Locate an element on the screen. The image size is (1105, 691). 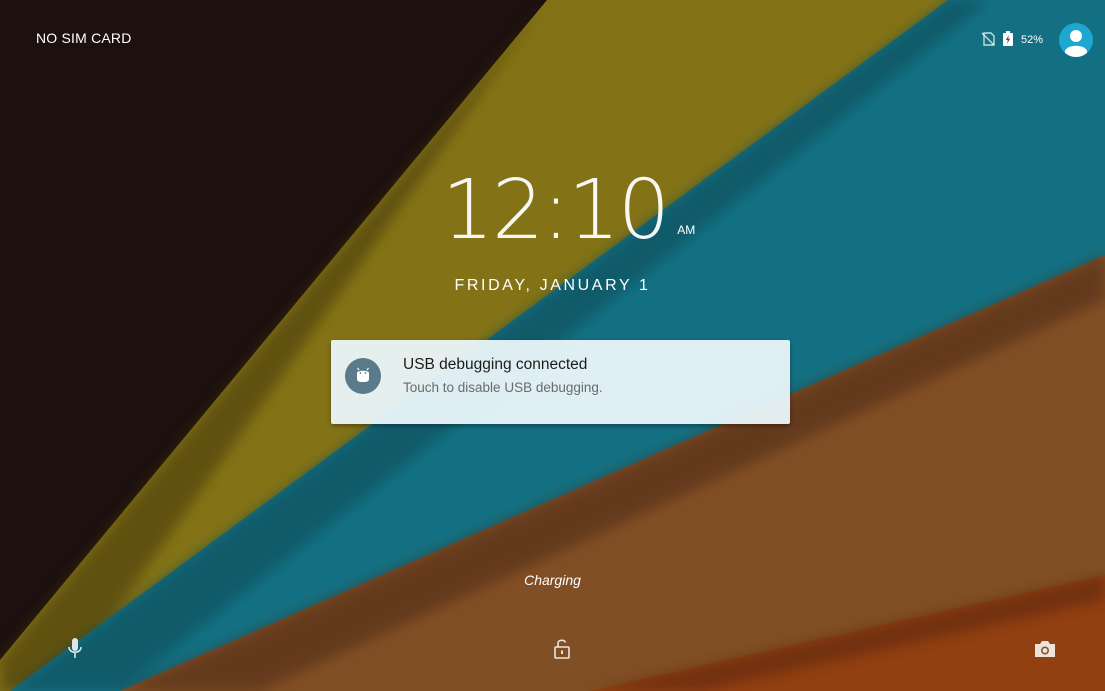
unlock-icon is located at coordinates (562, 649).